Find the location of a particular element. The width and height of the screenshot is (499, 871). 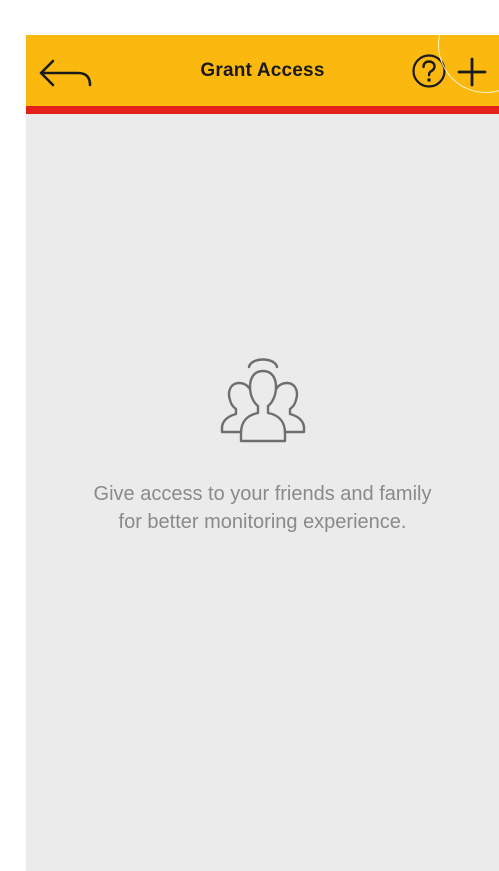

people-group-icon is located at coordinates (262, 400).